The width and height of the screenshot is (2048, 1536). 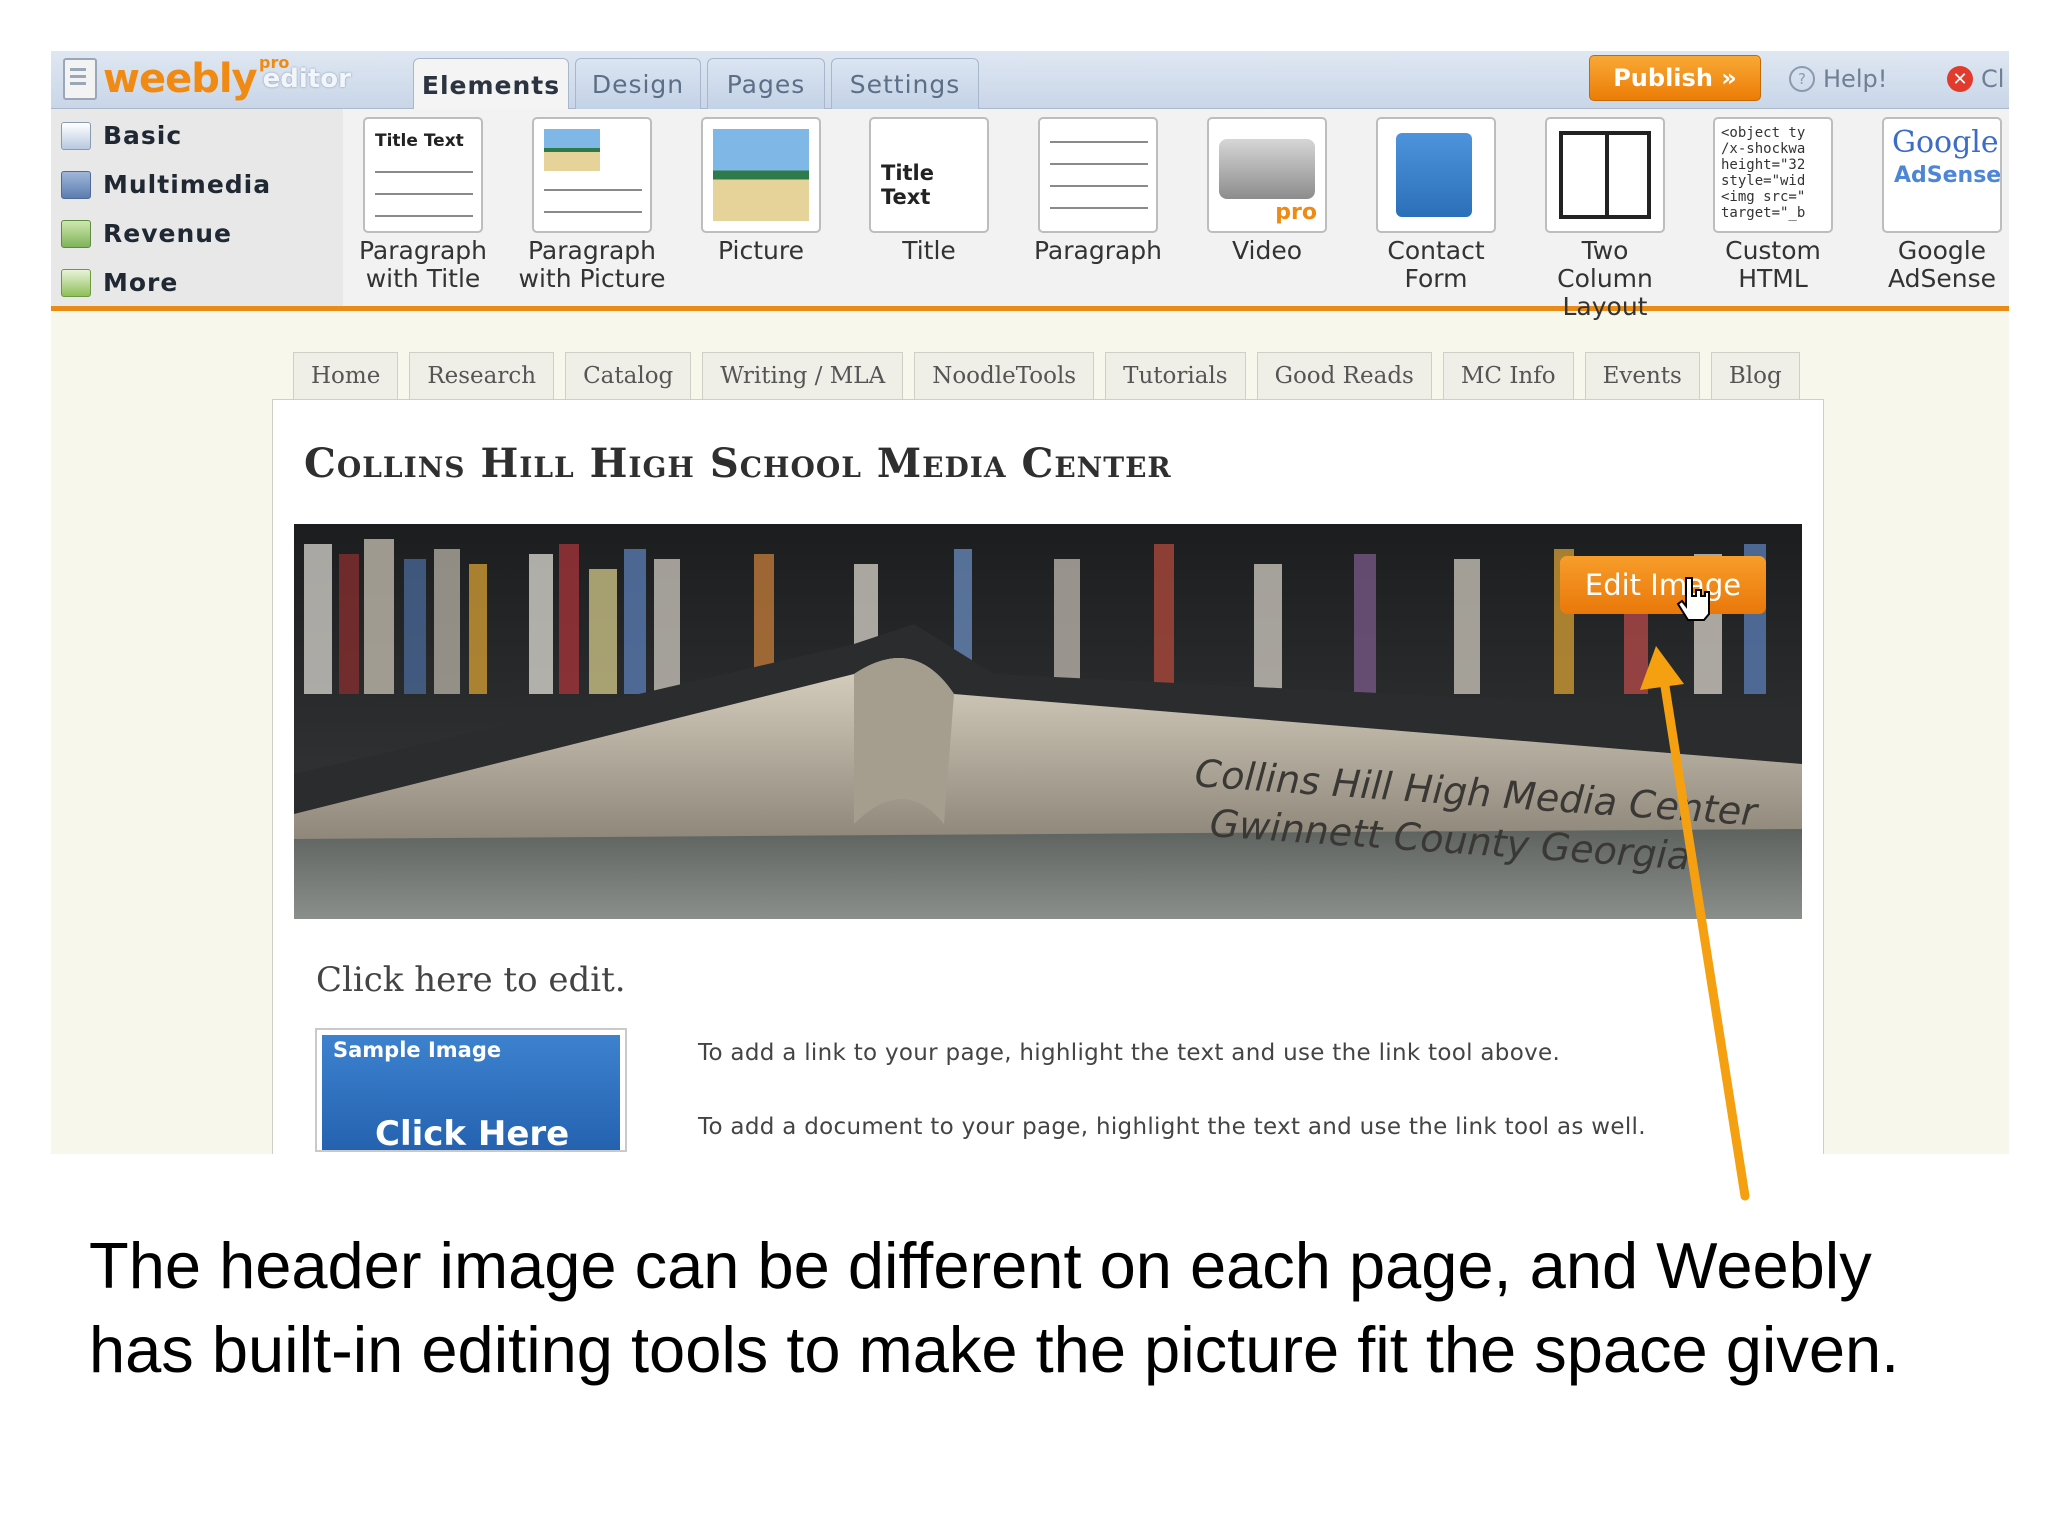 What do you see at coordinates (482, 375) in the screenshot?
I see `nav-research: Research` at bounding box center [482, 375].